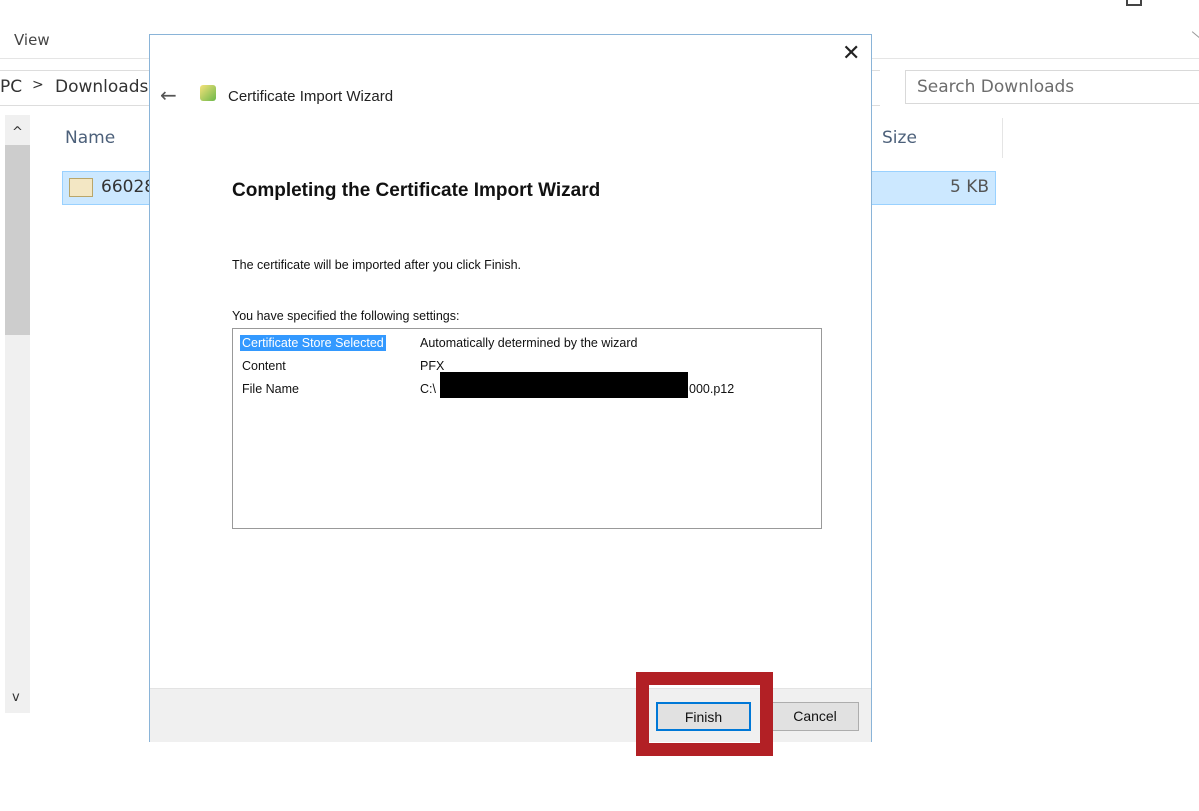  I want to click on menu-view: View, so click(32, 40).